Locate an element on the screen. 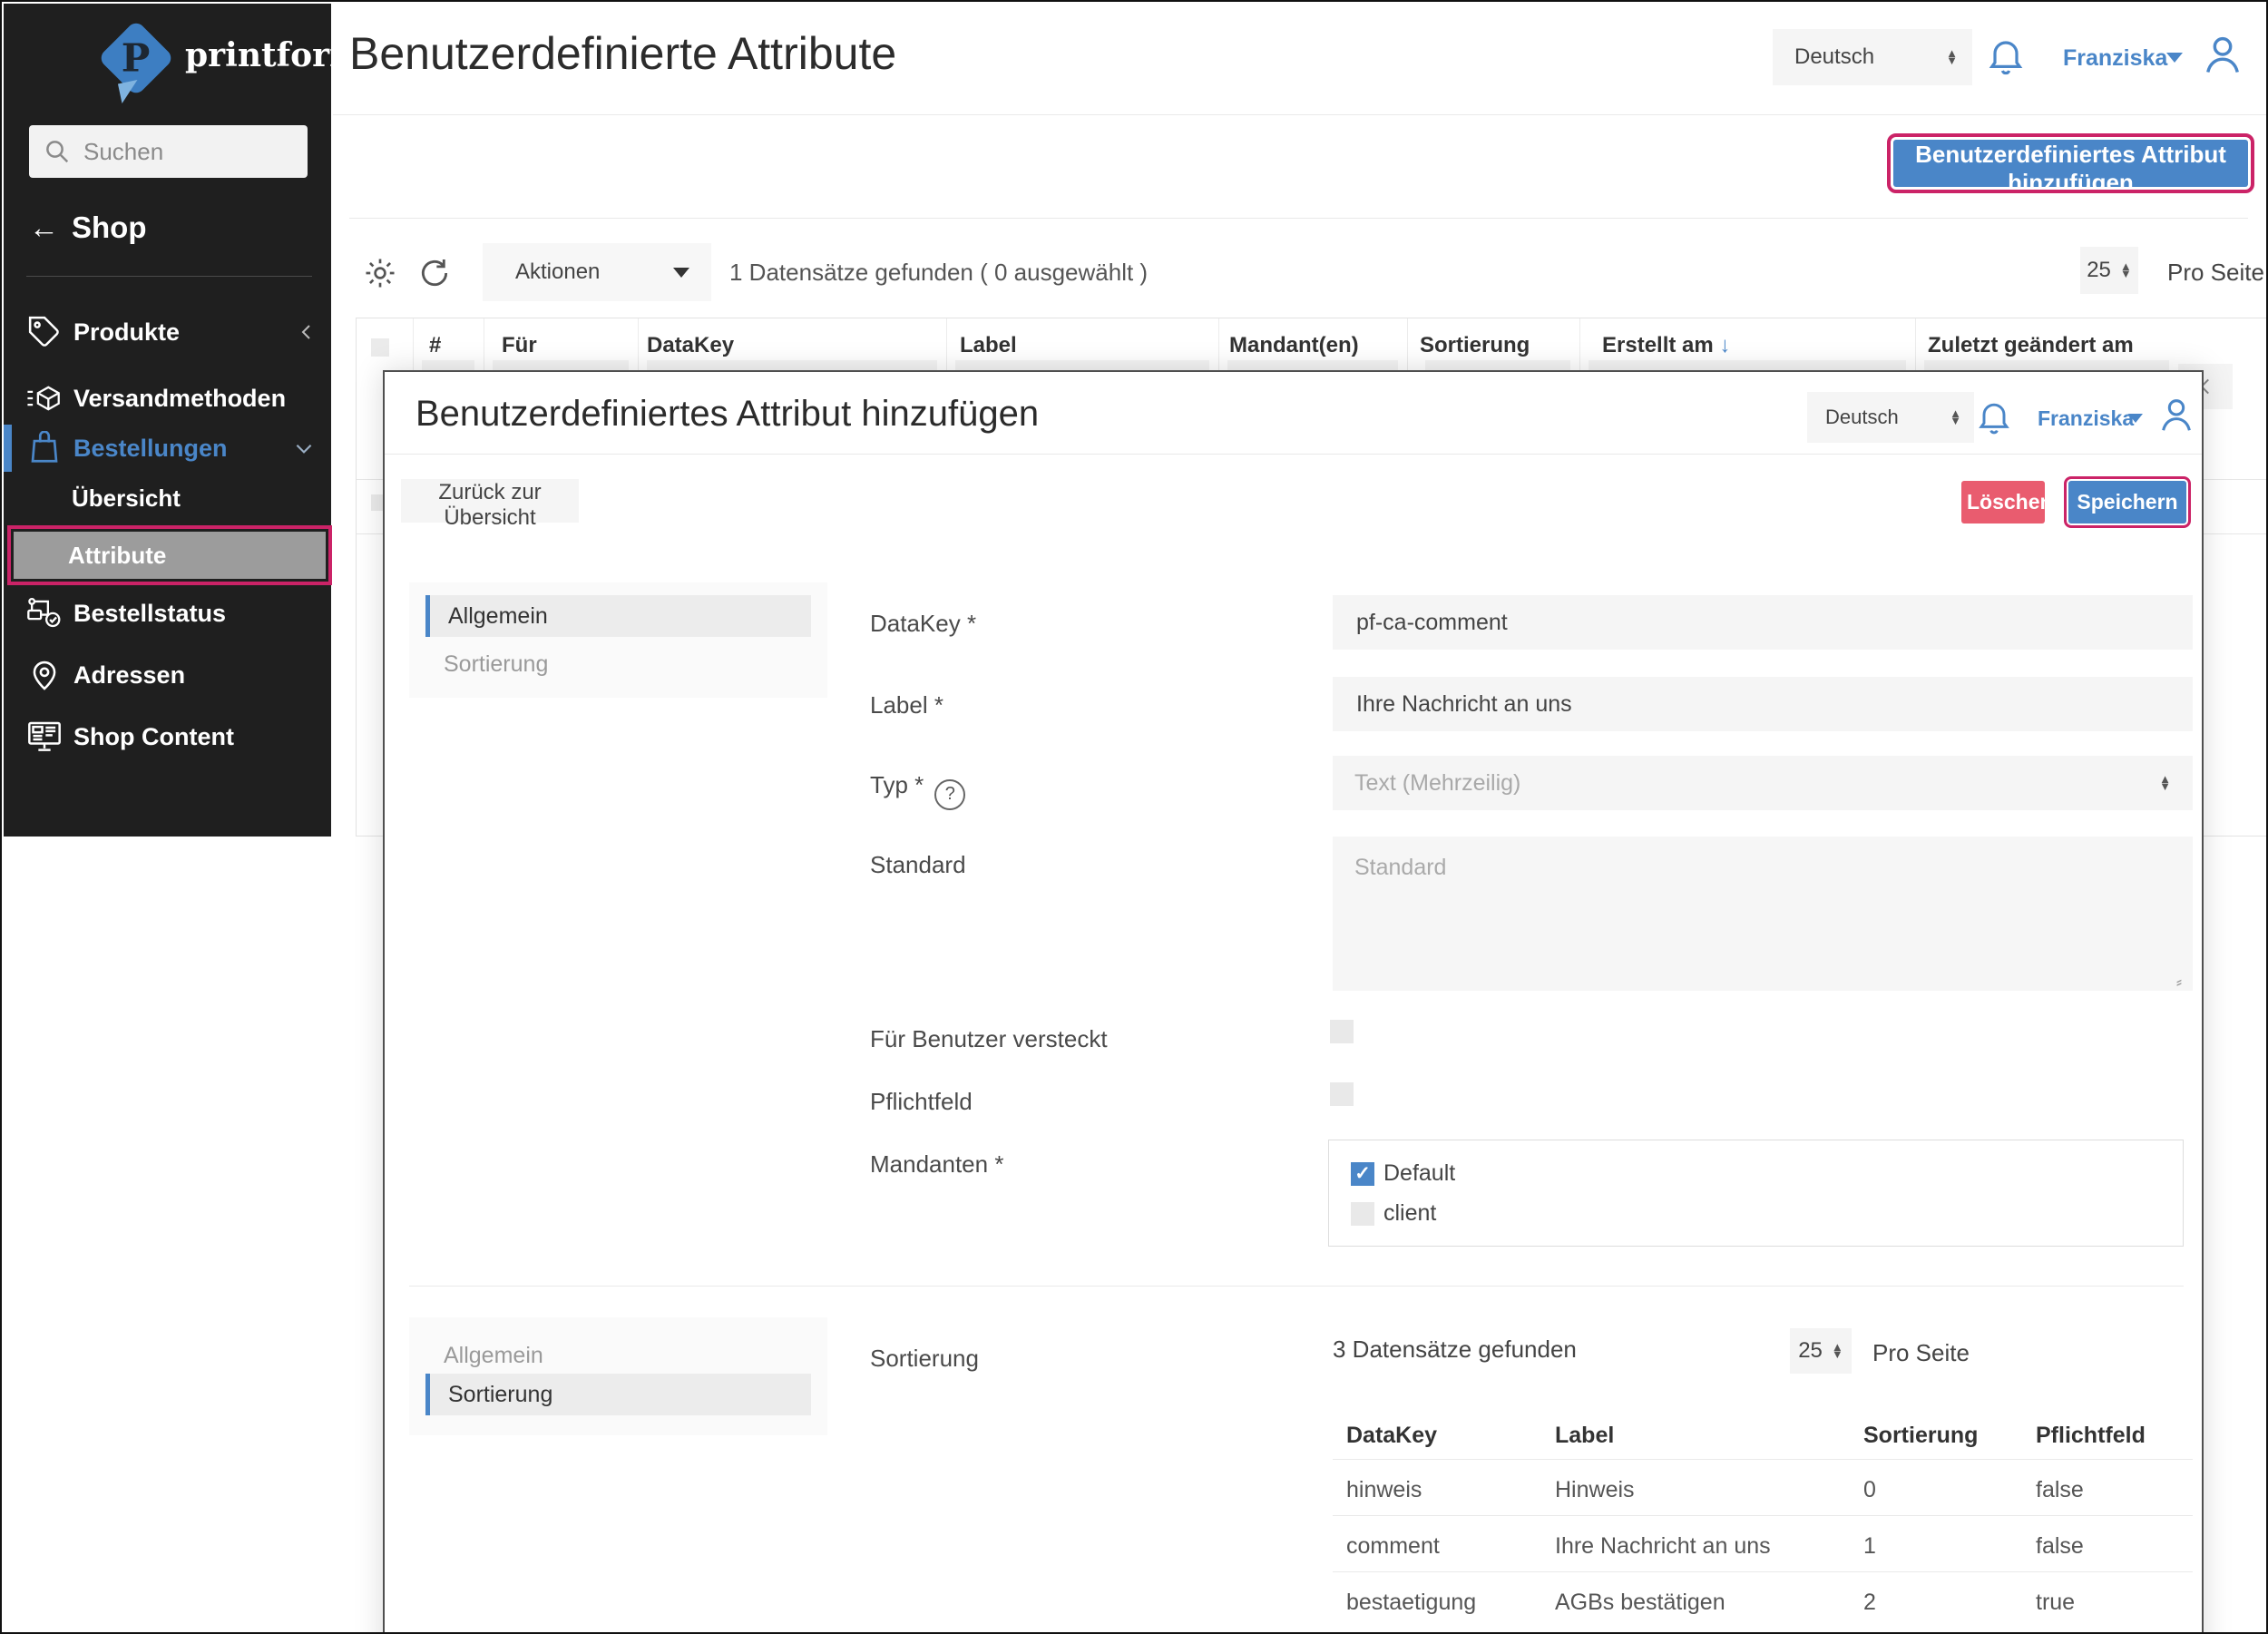 The width and height of the screenshot is (2268, 1634). button-row-divider is located at coordinates (1298, 218).